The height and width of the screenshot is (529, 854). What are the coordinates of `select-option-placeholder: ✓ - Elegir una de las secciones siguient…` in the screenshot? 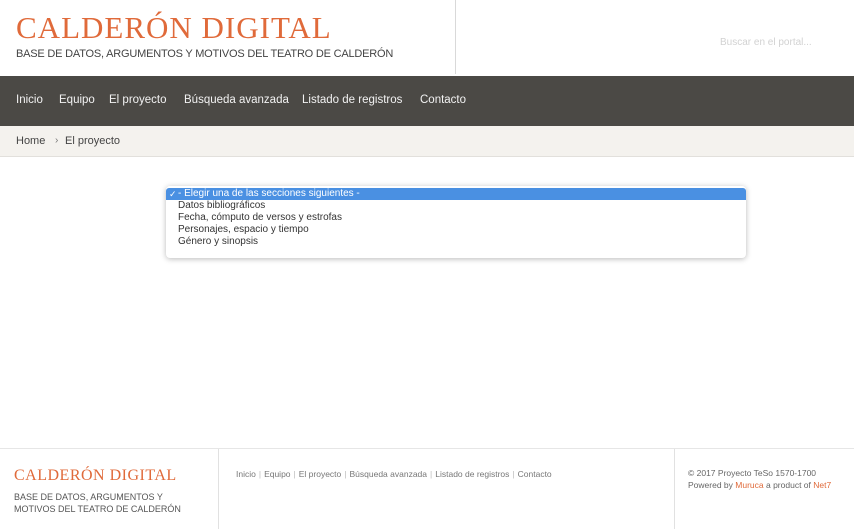 It's located at (456, 194).